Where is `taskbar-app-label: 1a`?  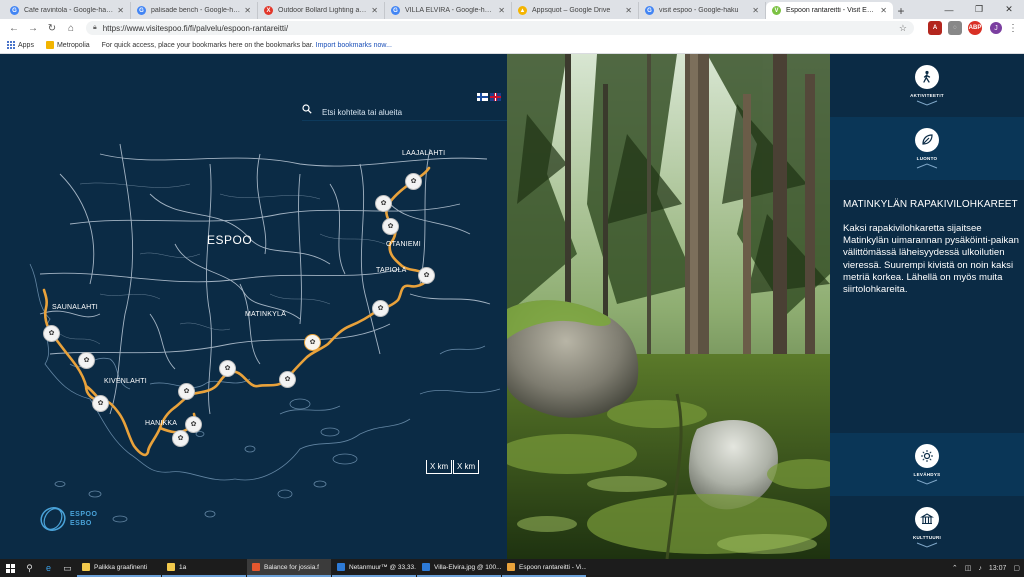
taskbar-app-label: 1a is located at coordinates (183, 567).